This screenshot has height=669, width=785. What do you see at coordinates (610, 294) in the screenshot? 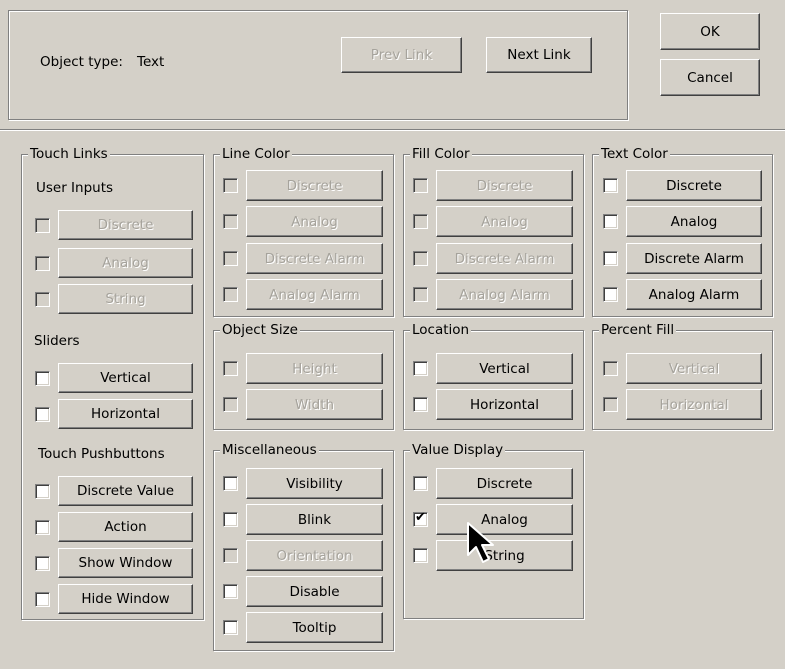
I see `text-color-analog-alarm-checkbox` at bounding box center [610, 294].